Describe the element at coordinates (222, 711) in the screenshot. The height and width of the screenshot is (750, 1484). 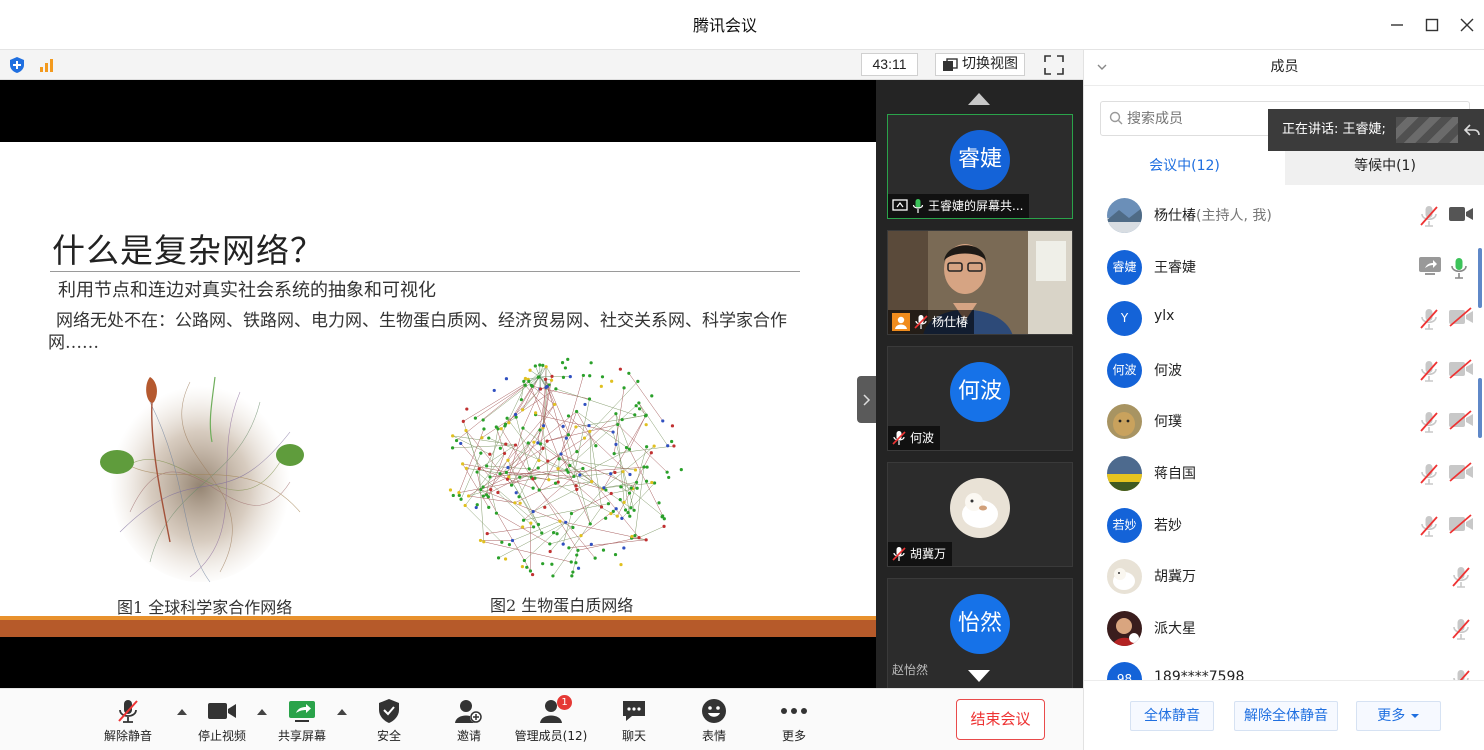
I see `camera-icon` at that location.